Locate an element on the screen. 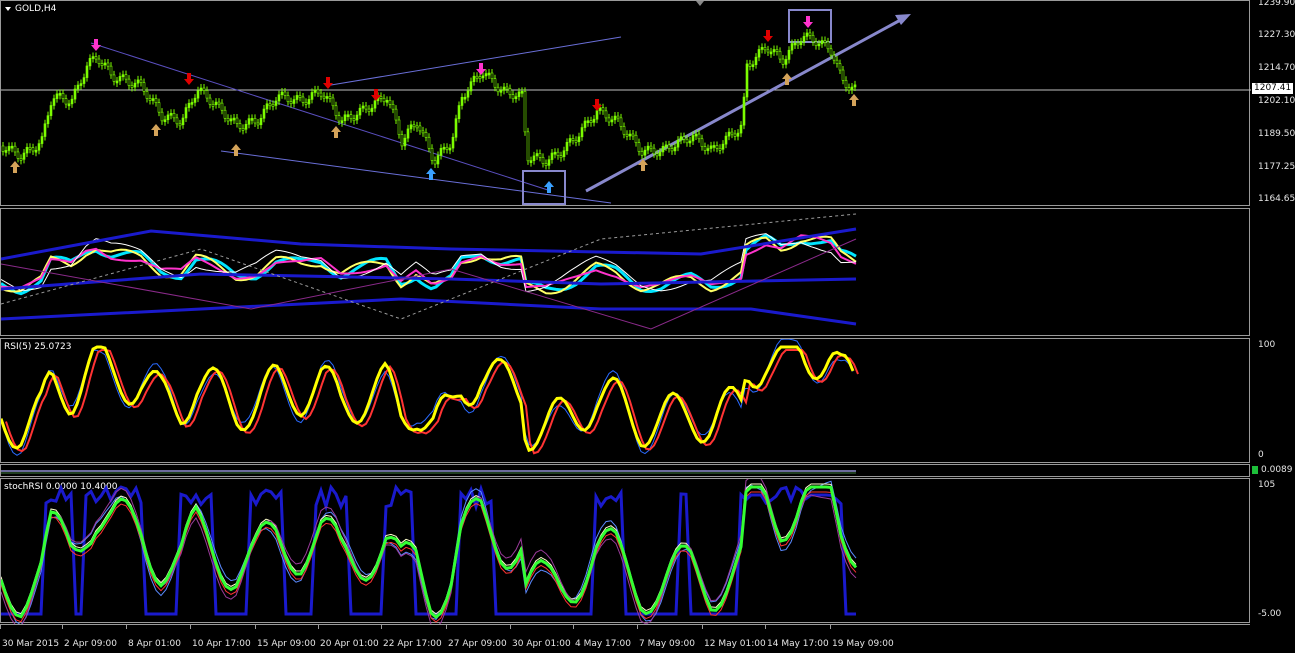 The image size is (1295, 653). strip-scale: 0.0089 is located at coordinates (1273, 470).